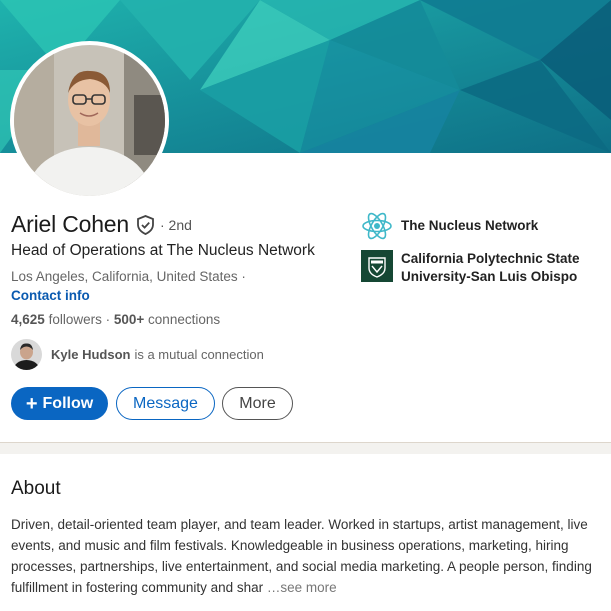  I want to click on atom-icon, so click(377, 226).